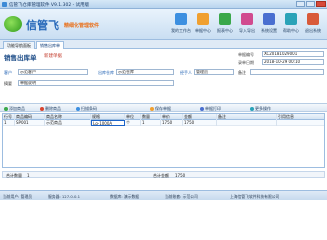  I want to click on totals-bar: 合计数量 1 合计金额 1750, so click(163, 174).